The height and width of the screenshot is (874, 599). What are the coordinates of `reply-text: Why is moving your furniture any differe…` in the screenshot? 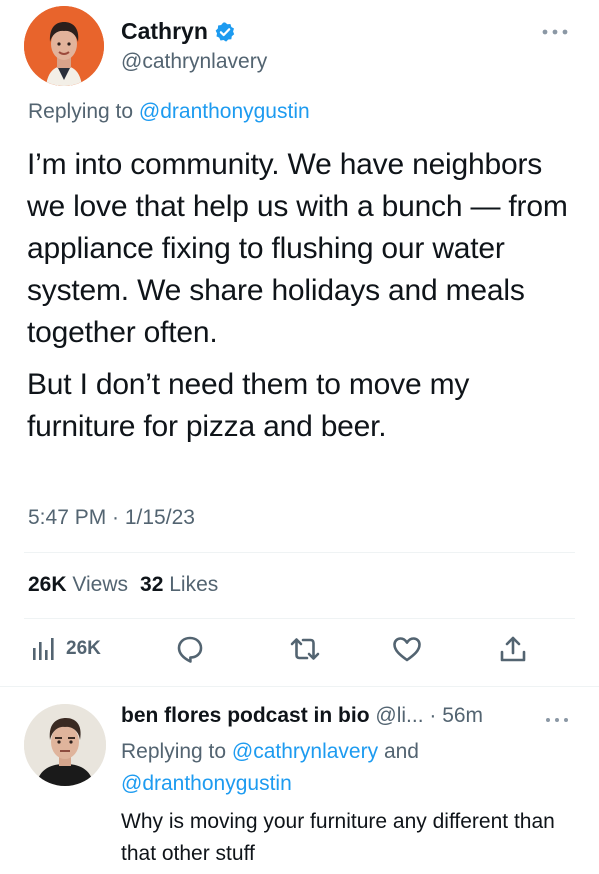 It's located at (338, 837).